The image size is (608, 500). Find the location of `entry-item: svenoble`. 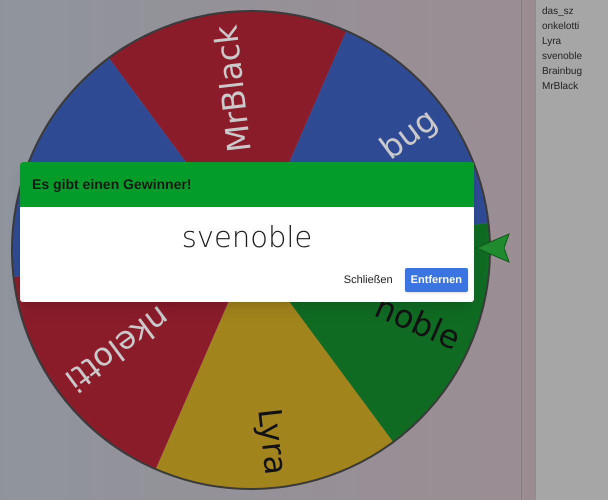

entry-item: svenoble is located at coordinates (563, 57).